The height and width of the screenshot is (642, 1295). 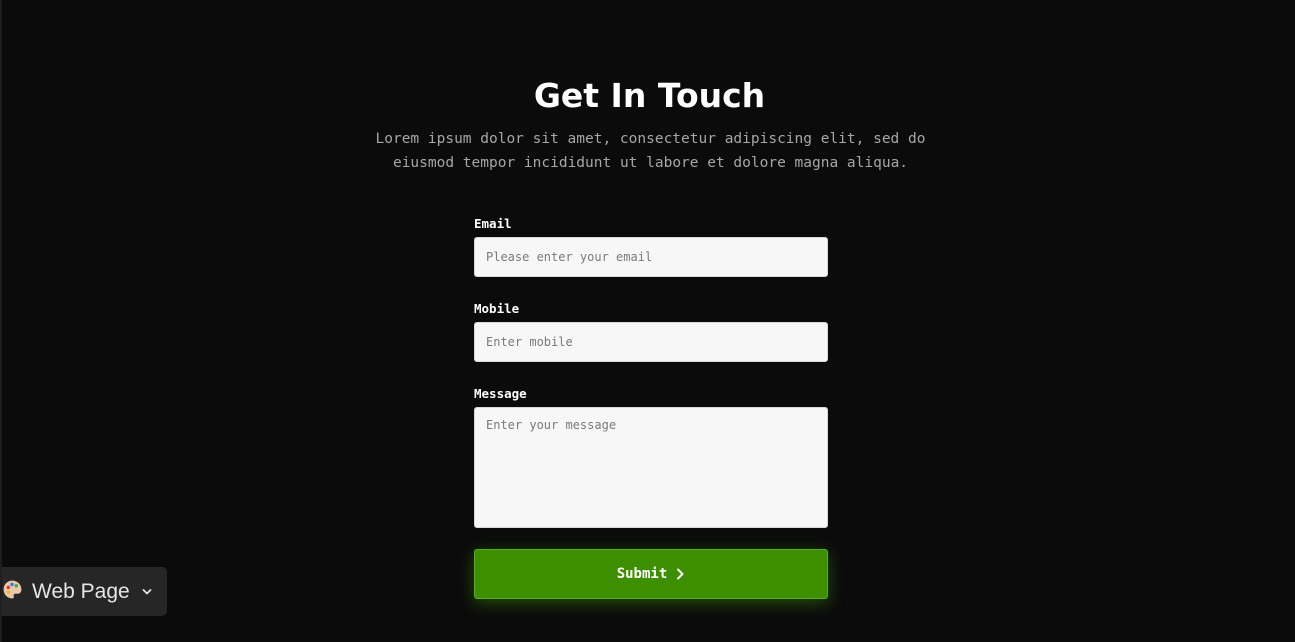 I want to click on message-group: Message, so click(x=651, y=456).